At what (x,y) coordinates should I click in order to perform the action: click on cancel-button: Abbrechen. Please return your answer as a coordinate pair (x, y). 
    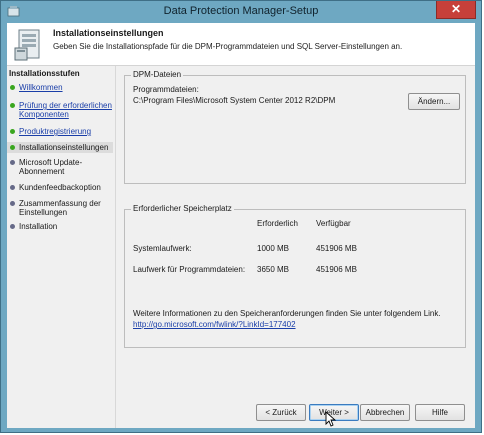
    Looking at the image, I should click on (385, 412).